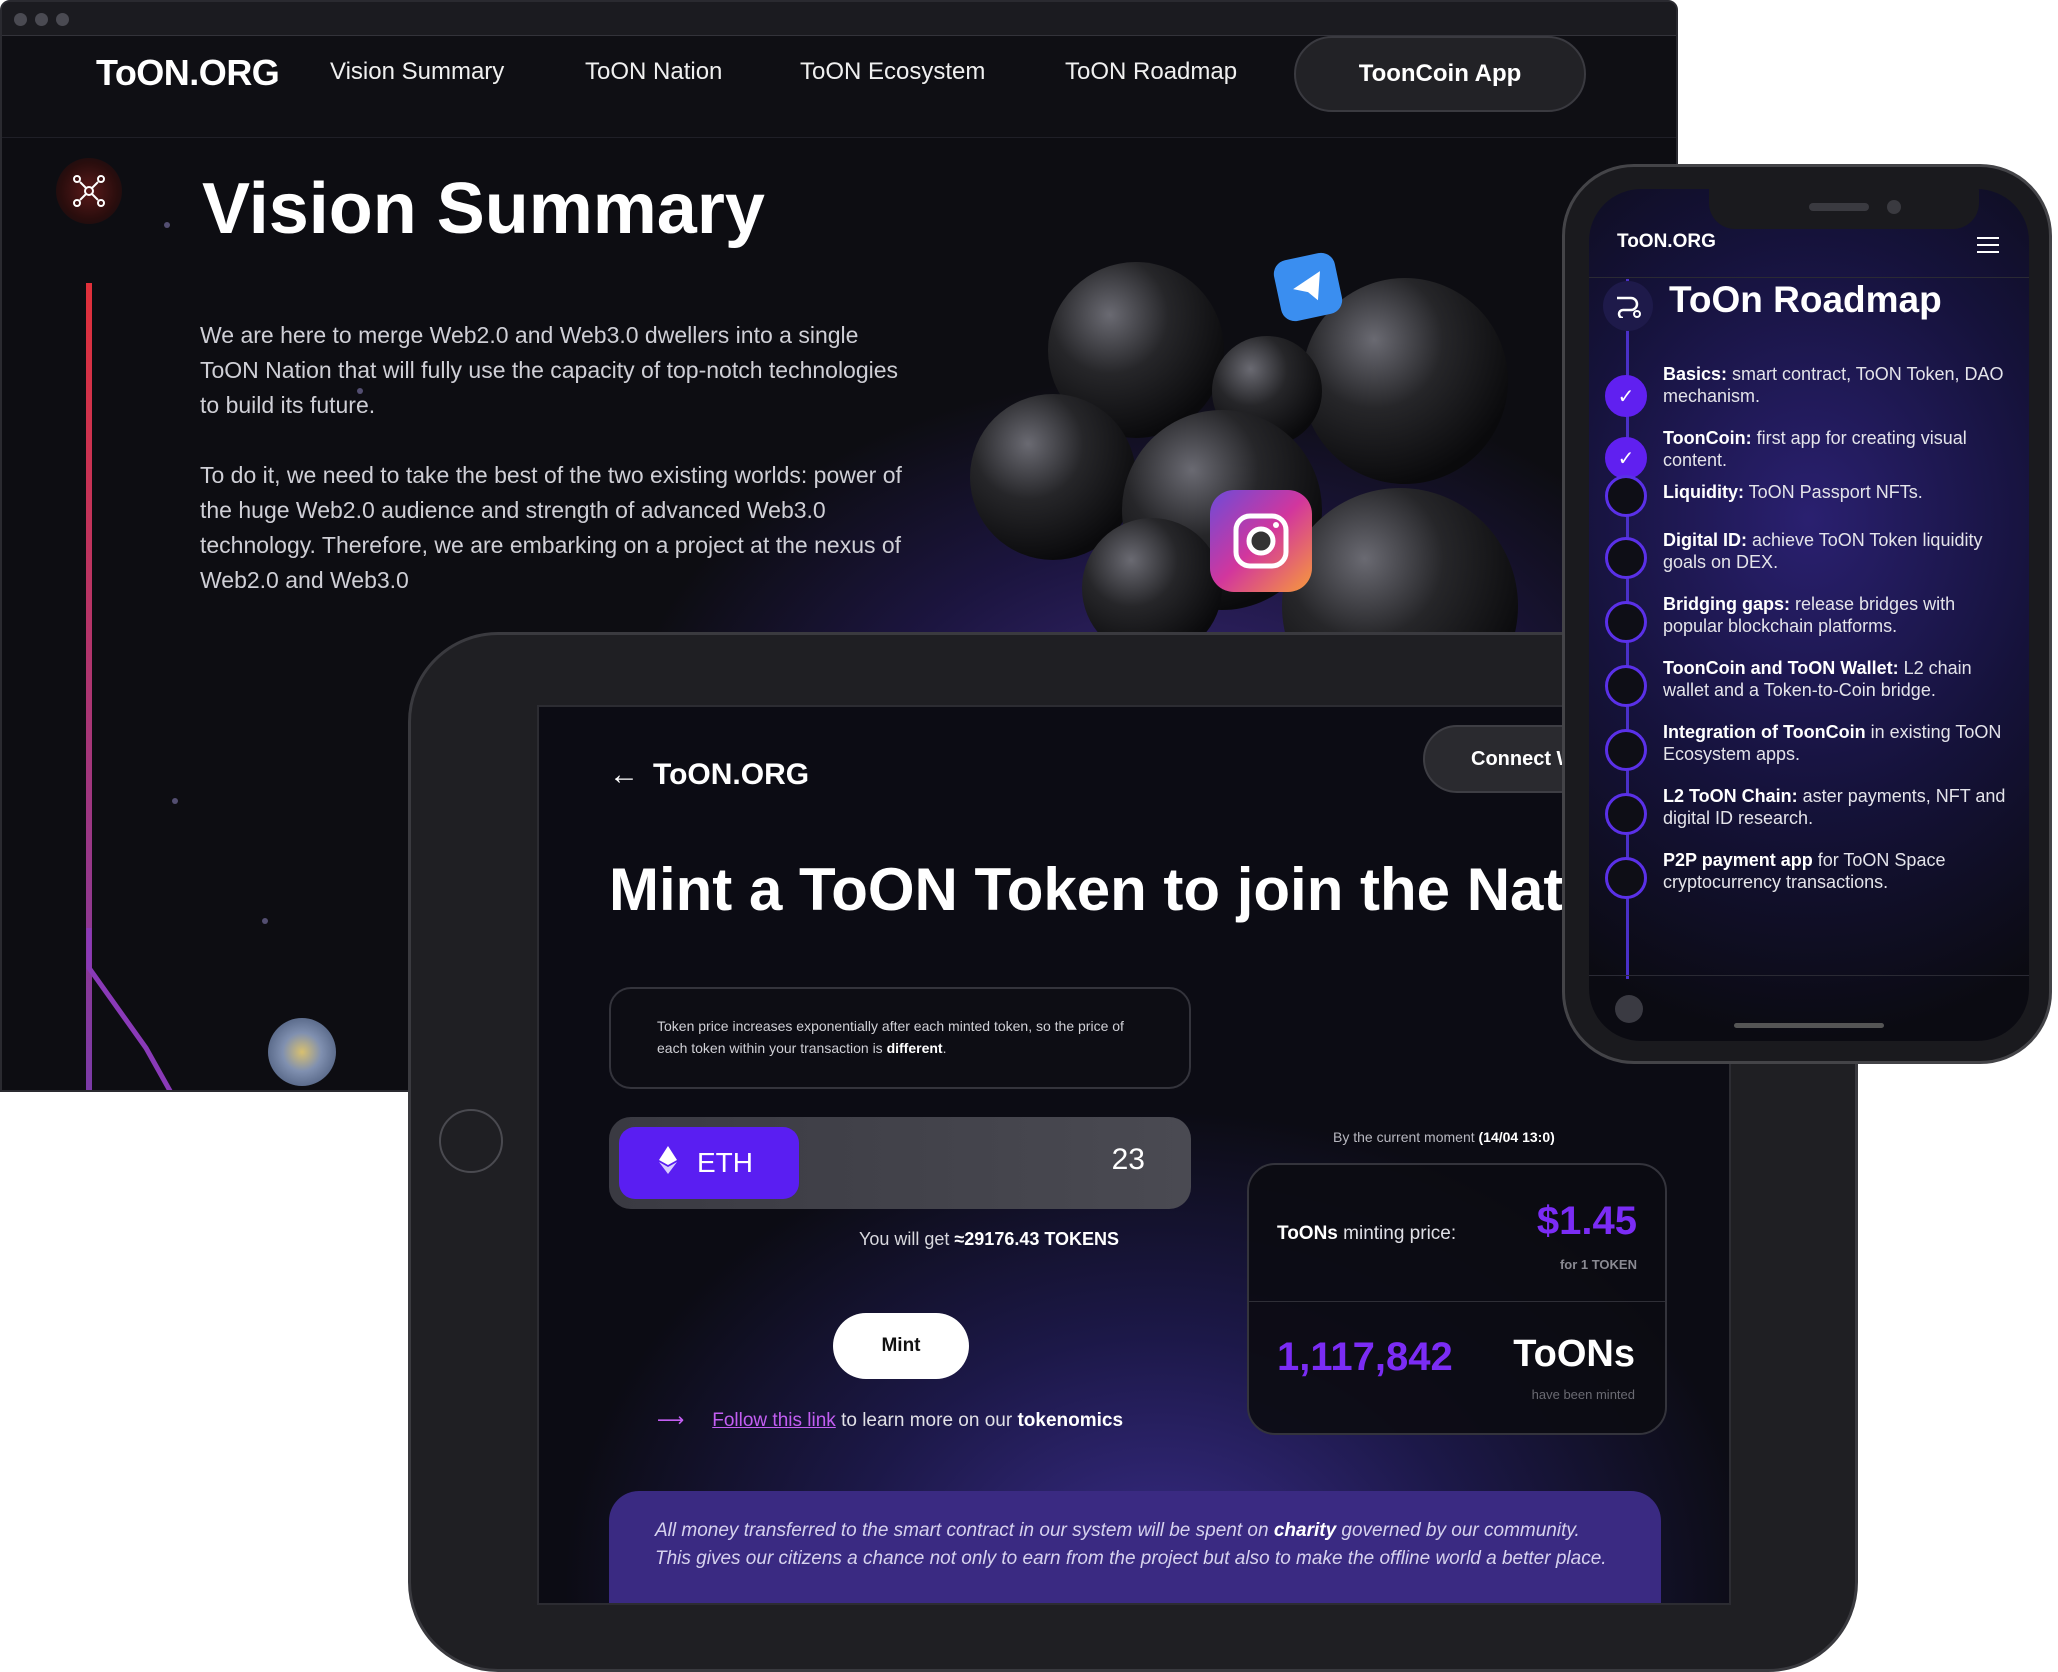 The image size is (2058, 1672). Describe the element at coordinates (62, 19) in the screenshot. I see `window-maximize-dot` at that location.